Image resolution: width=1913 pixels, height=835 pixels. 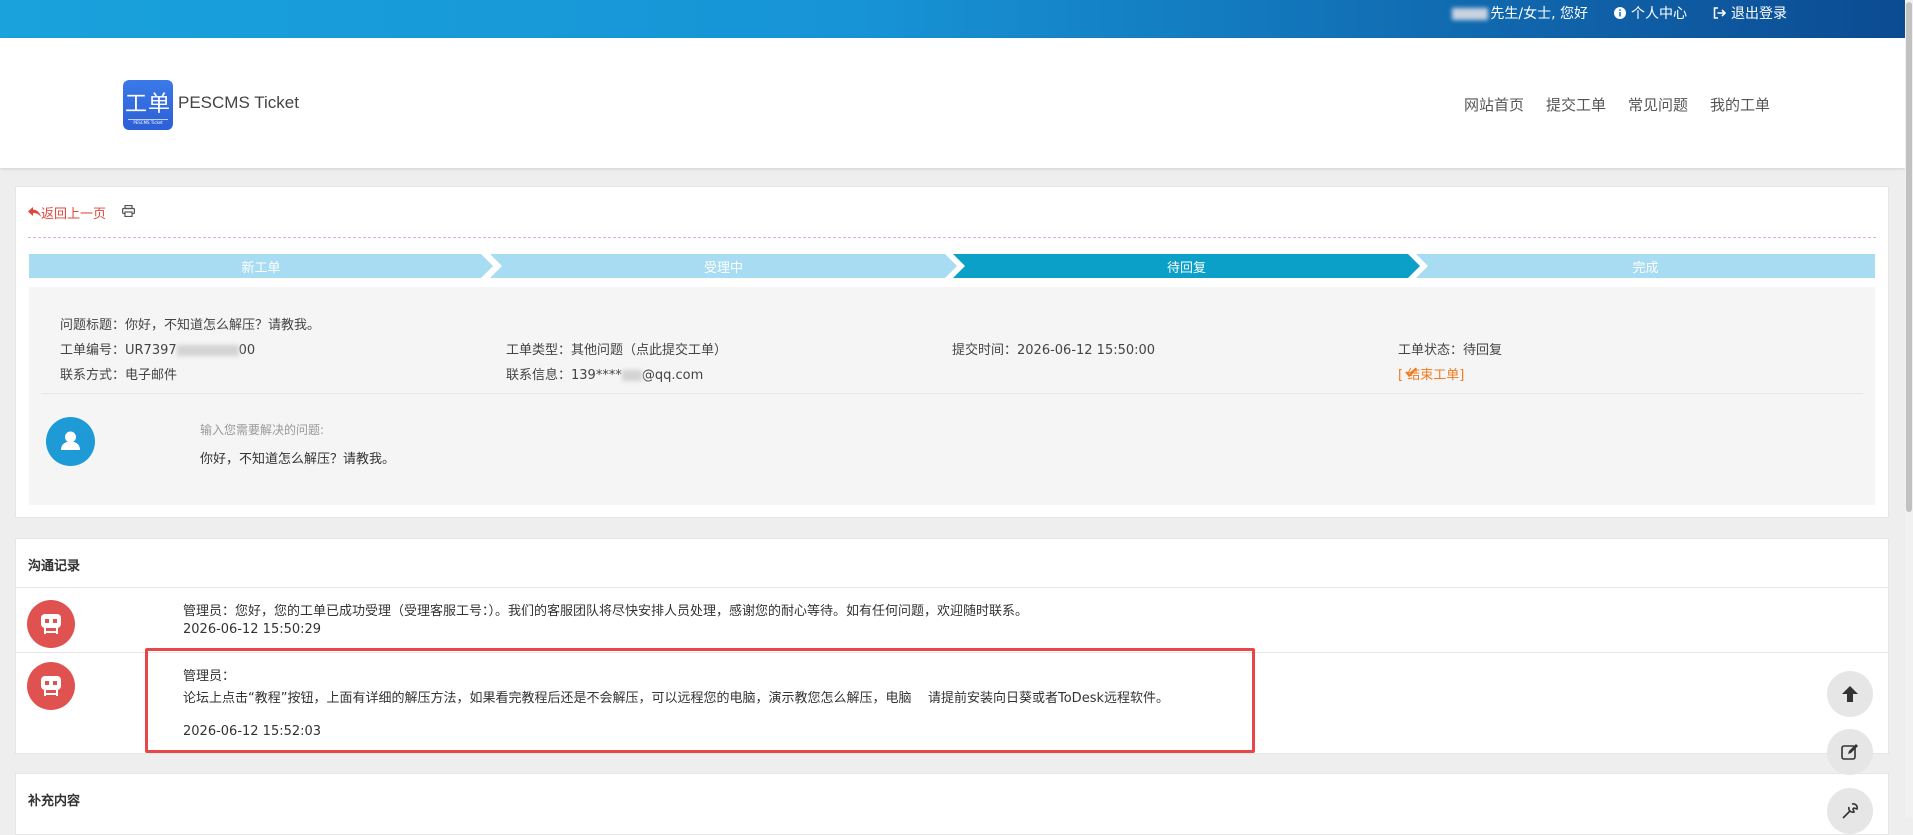 I want to click on nav-faq: 常见问题, so click(x=1658, y=104).